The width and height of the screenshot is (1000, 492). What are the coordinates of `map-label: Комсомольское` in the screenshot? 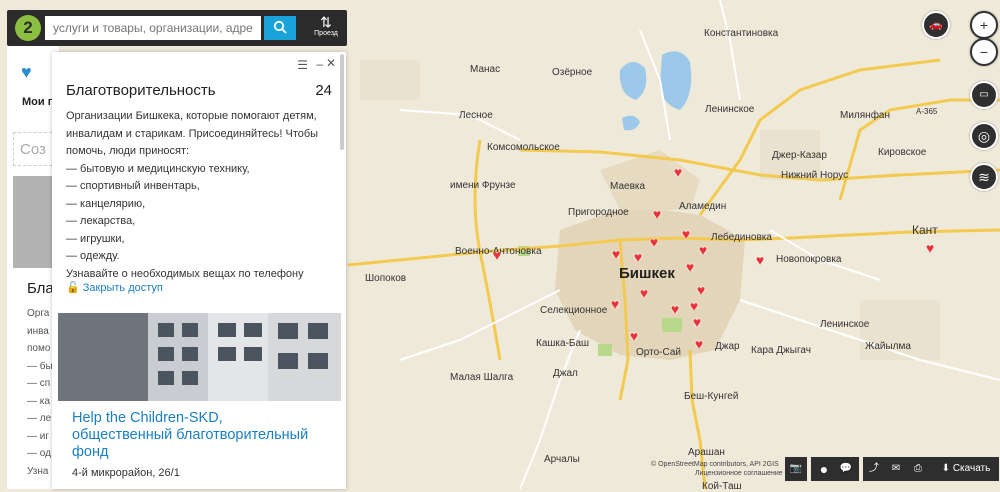 It's located at (523, 147).